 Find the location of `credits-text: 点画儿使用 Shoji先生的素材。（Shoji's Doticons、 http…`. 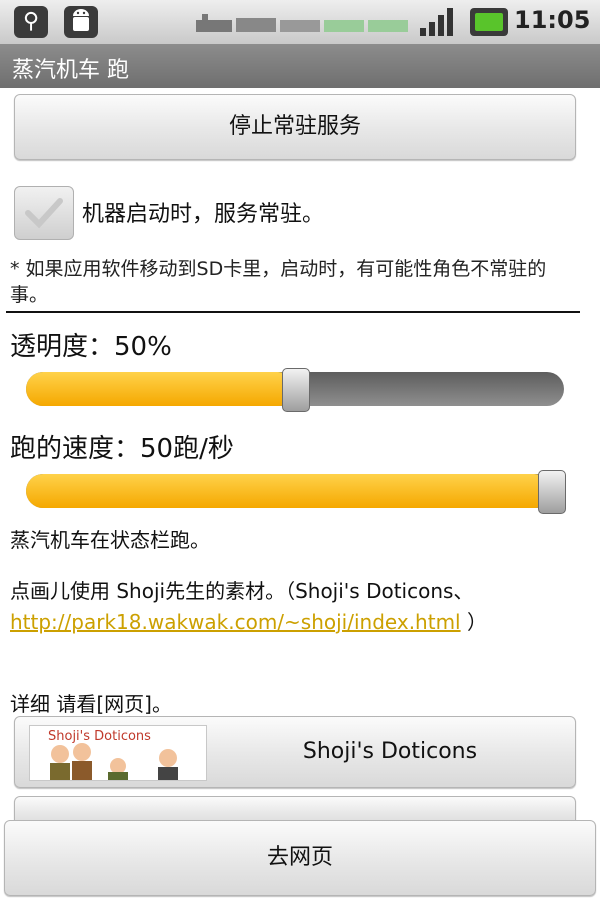

credits-text: 点画儿使用 Shoji先生的素材。（Shoji's Doticons、 http… is located at coordinates (295, 607).